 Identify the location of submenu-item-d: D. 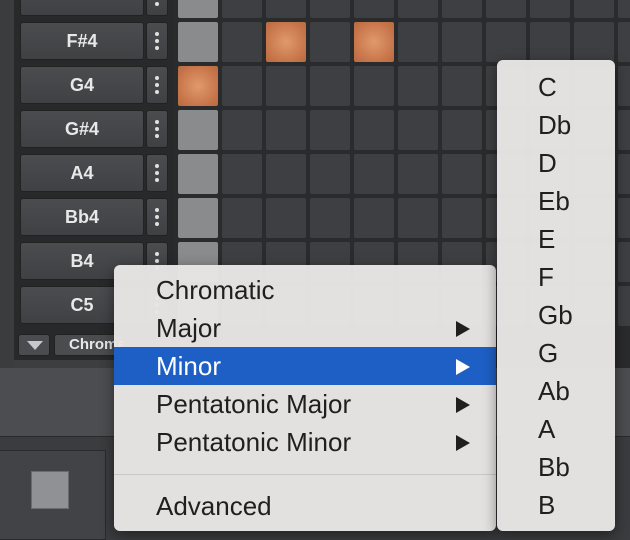
(556, 163).